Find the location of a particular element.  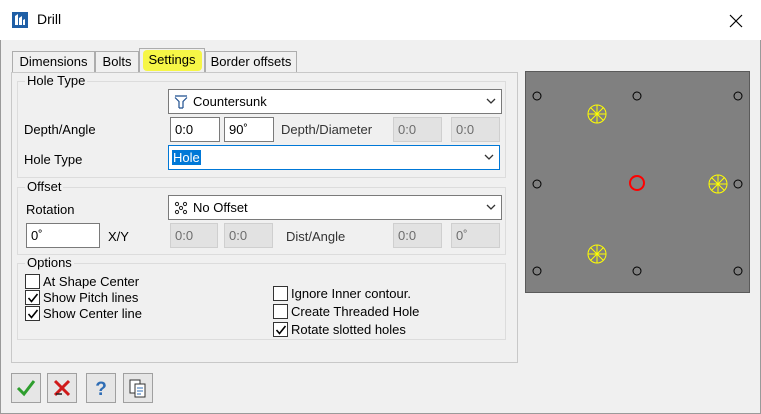

check-icon is located at coordinates (26, 388).